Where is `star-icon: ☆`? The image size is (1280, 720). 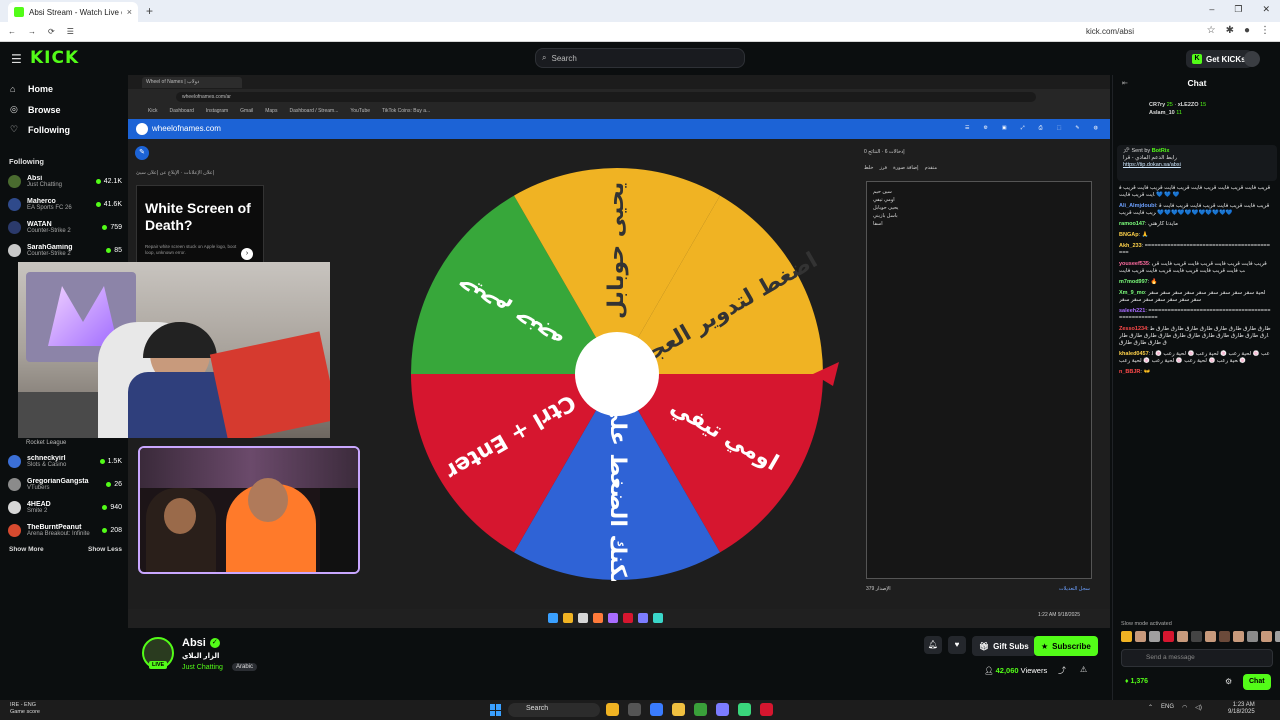
star-icon: ☆ is located at coordinates (1211, 30).